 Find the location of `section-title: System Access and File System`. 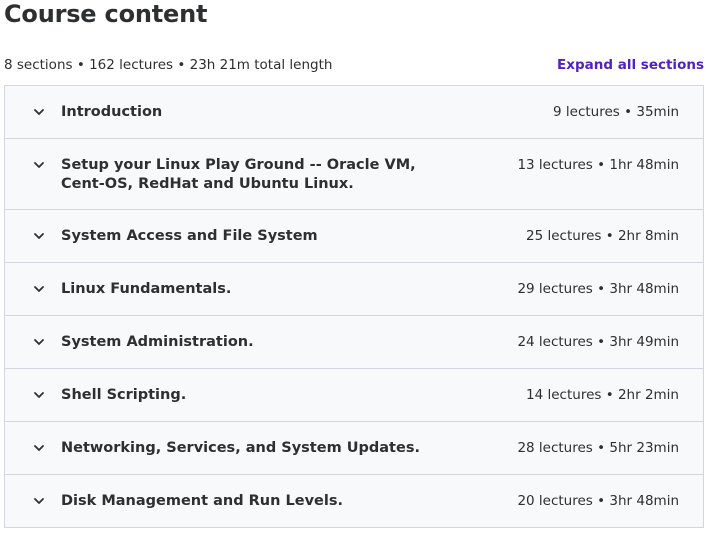

section-title: System Access and File System is located at coordinates (189, 236).